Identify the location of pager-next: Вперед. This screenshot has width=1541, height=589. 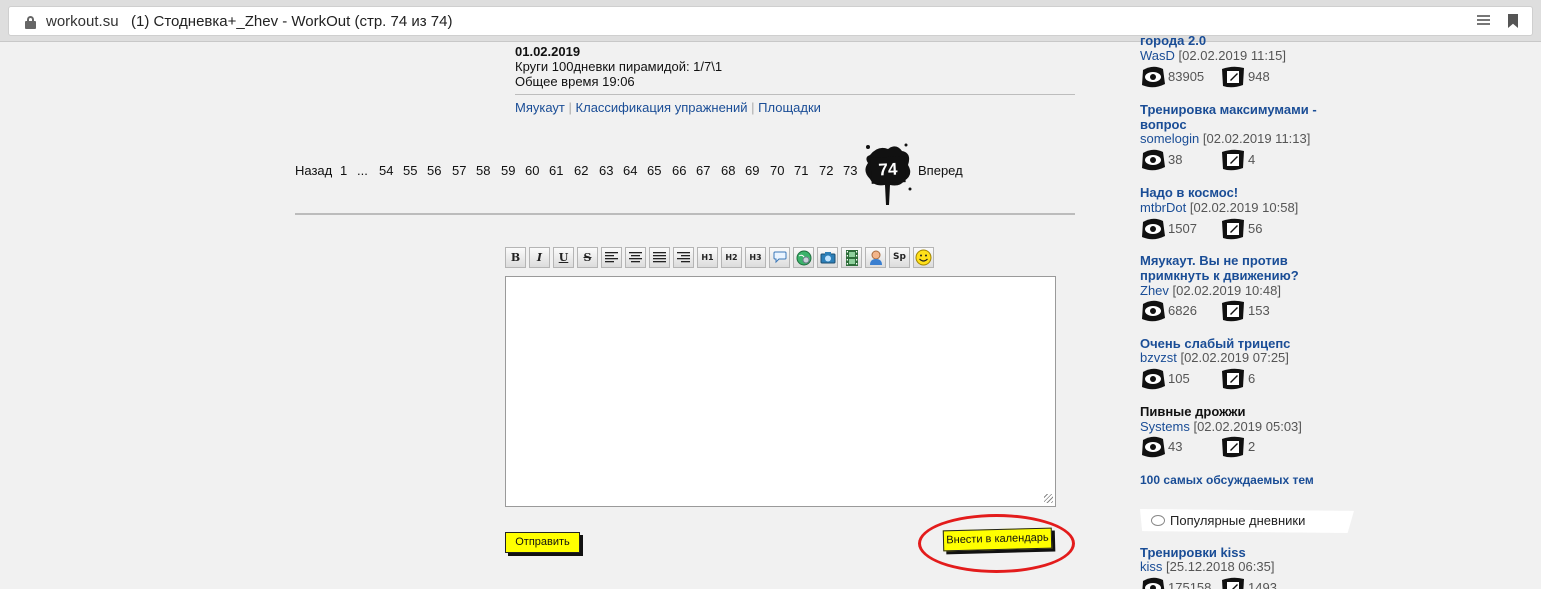
(940, 170).